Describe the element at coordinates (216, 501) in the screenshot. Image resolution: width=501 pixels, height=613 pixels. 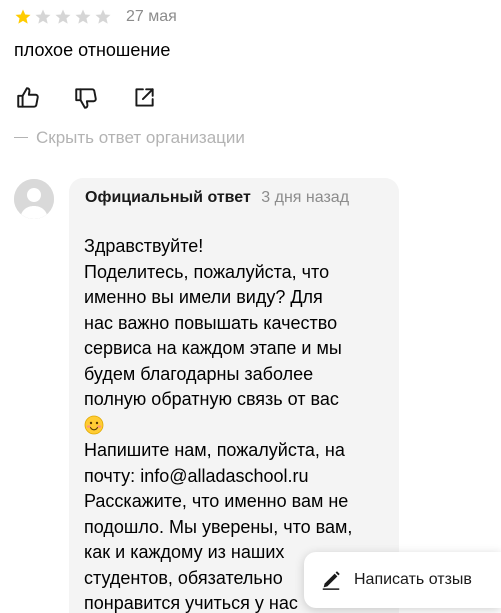
I see `answer-line: Расскажите, что именно вам не` at that location.